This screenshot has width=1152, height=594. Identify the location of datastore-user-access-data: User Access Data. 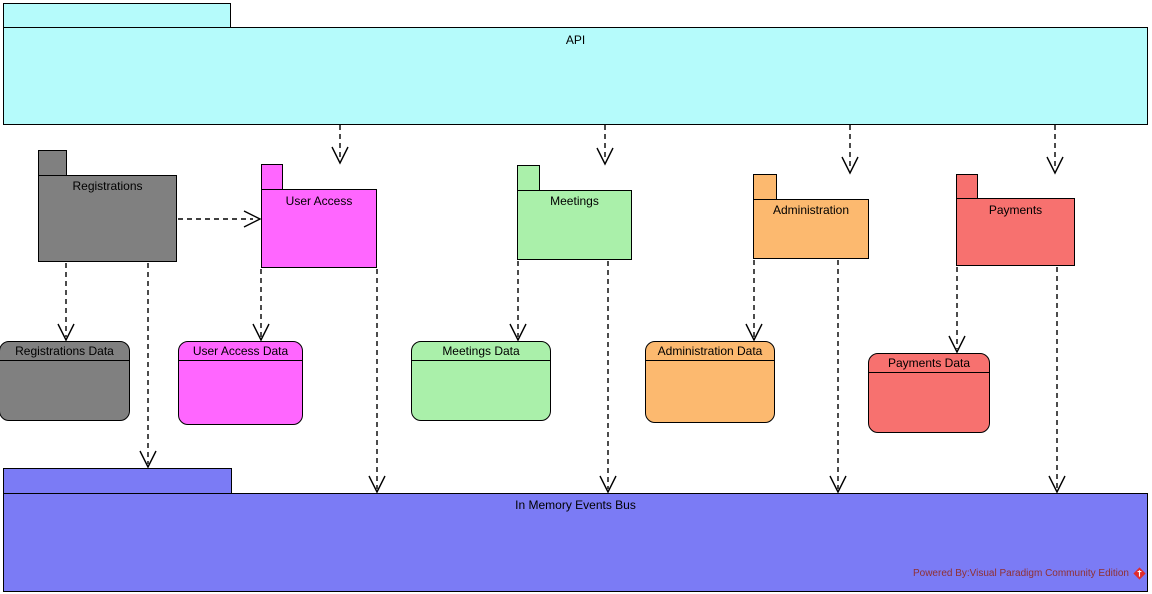
(240, 383).